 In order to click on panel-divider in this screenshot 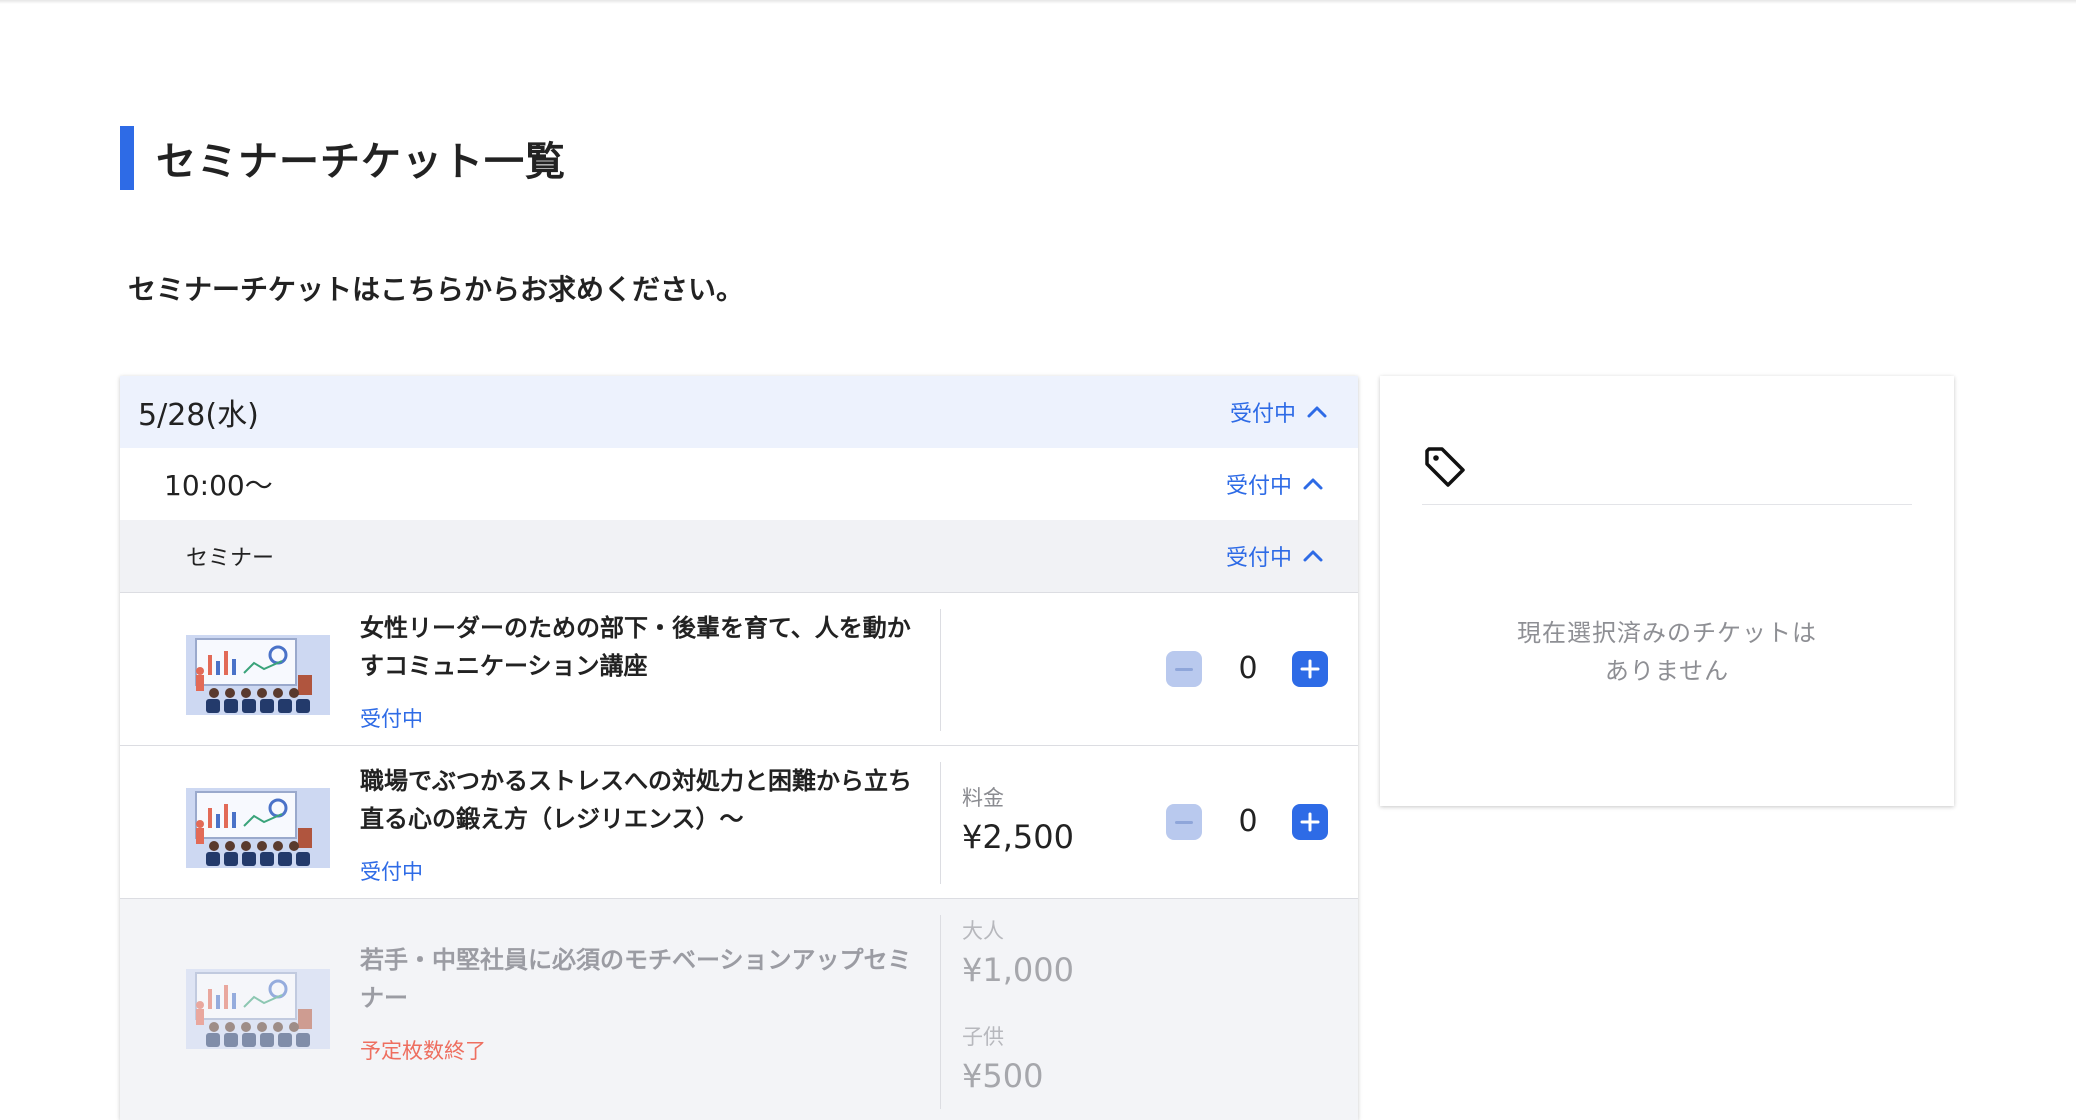, I will do `click(1667, 504)`.